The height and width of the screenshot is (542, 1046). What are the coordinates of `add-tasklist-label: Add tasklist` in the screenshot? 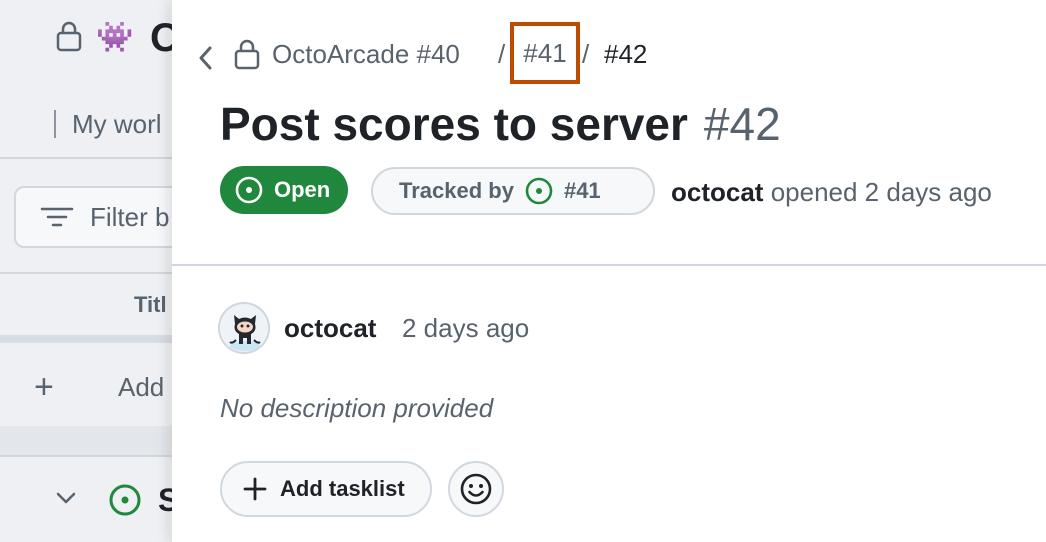 It's located at (342, 488).